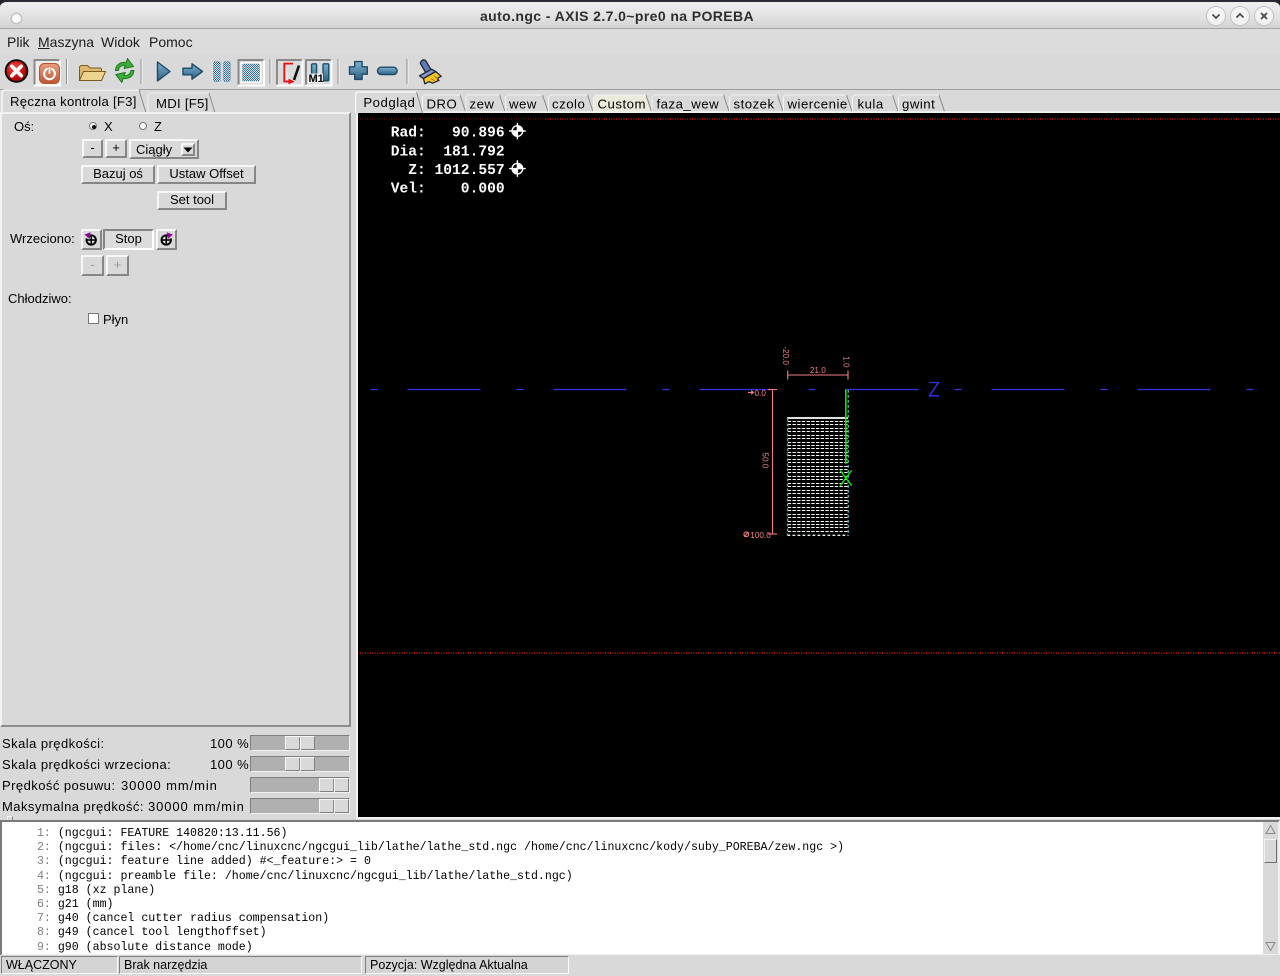  Describe the element at coordinates (622, 104) in the screenshot. I see `svg-text: Custom` at that location.